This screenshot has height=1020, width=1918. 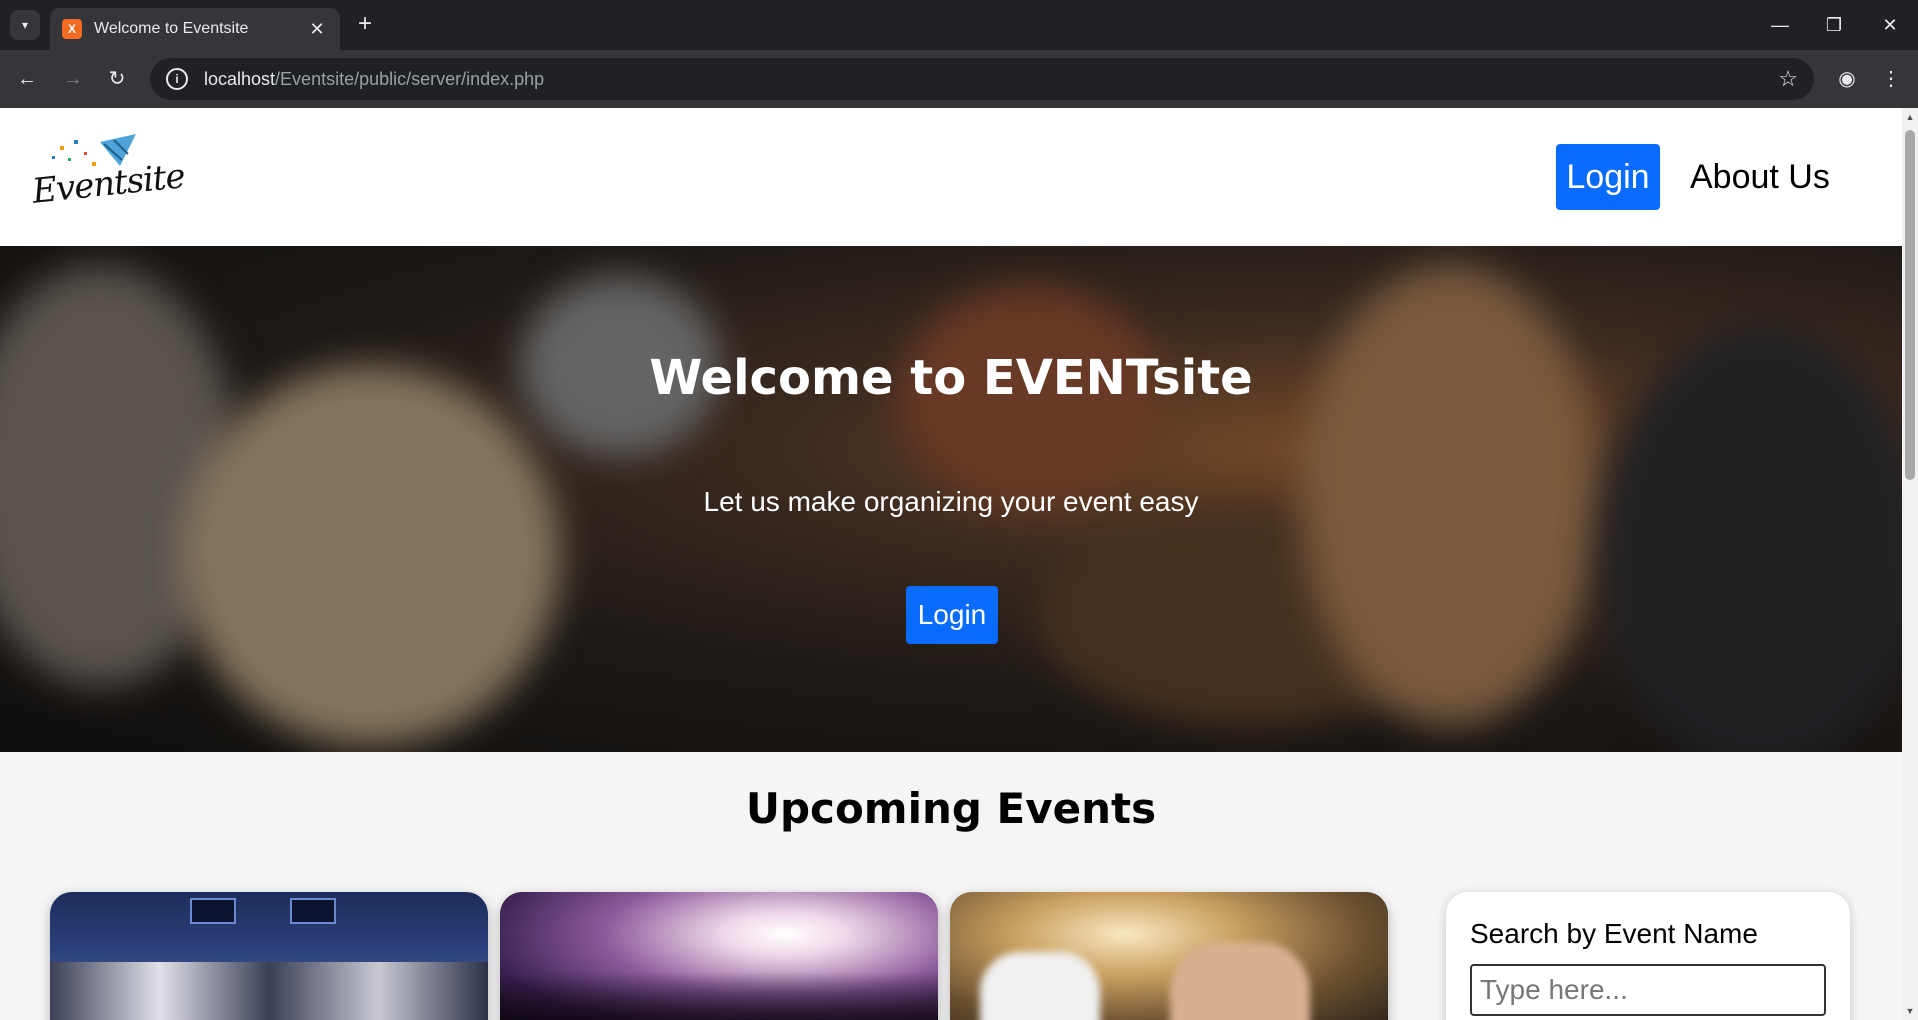 I want to click on site-info-icon: i, so click(x=177, y=79).